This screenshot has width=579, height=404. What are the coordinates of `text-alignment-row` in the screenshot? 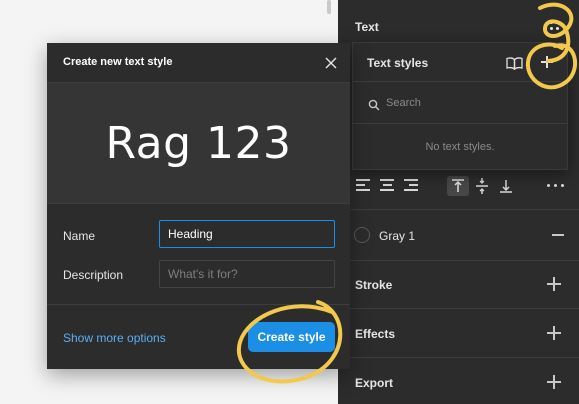 It's located at (462, 186).